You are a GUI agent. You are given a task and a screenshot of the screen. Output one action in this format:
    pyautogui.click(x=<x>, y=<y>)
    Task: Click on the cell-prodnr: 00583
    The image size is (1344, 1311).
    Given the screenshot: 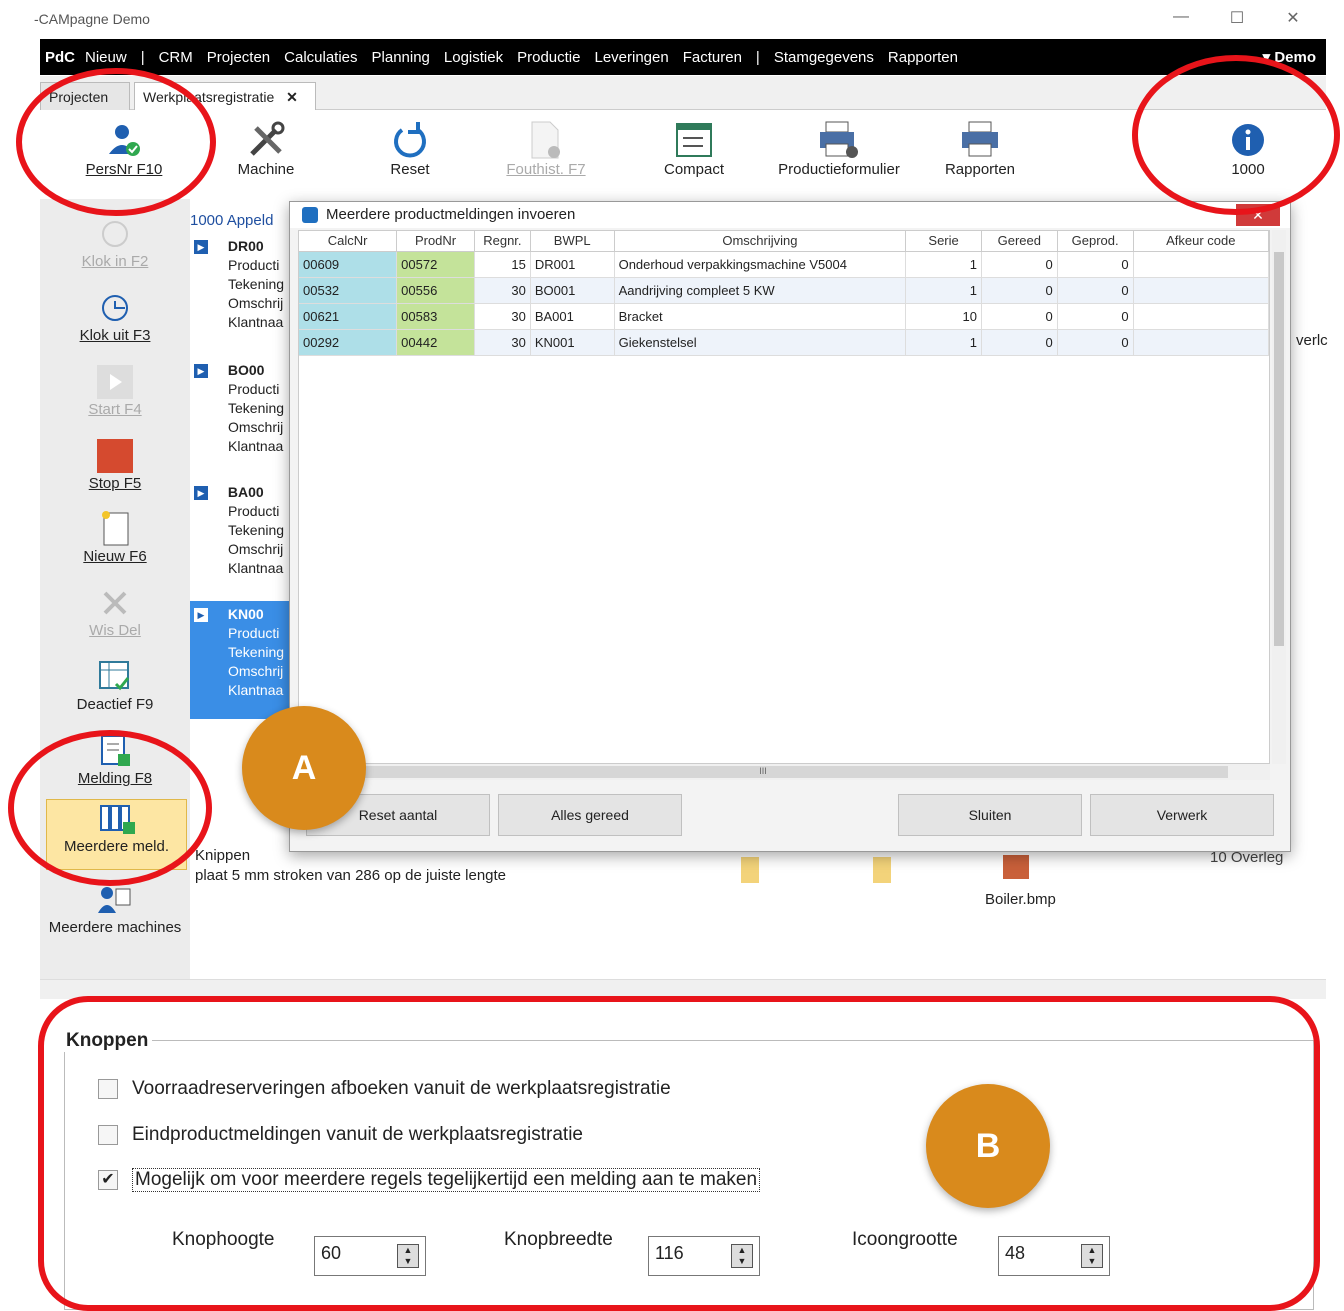 What is the action you would take?
    pyautogui.click(x=435, y=316)
    